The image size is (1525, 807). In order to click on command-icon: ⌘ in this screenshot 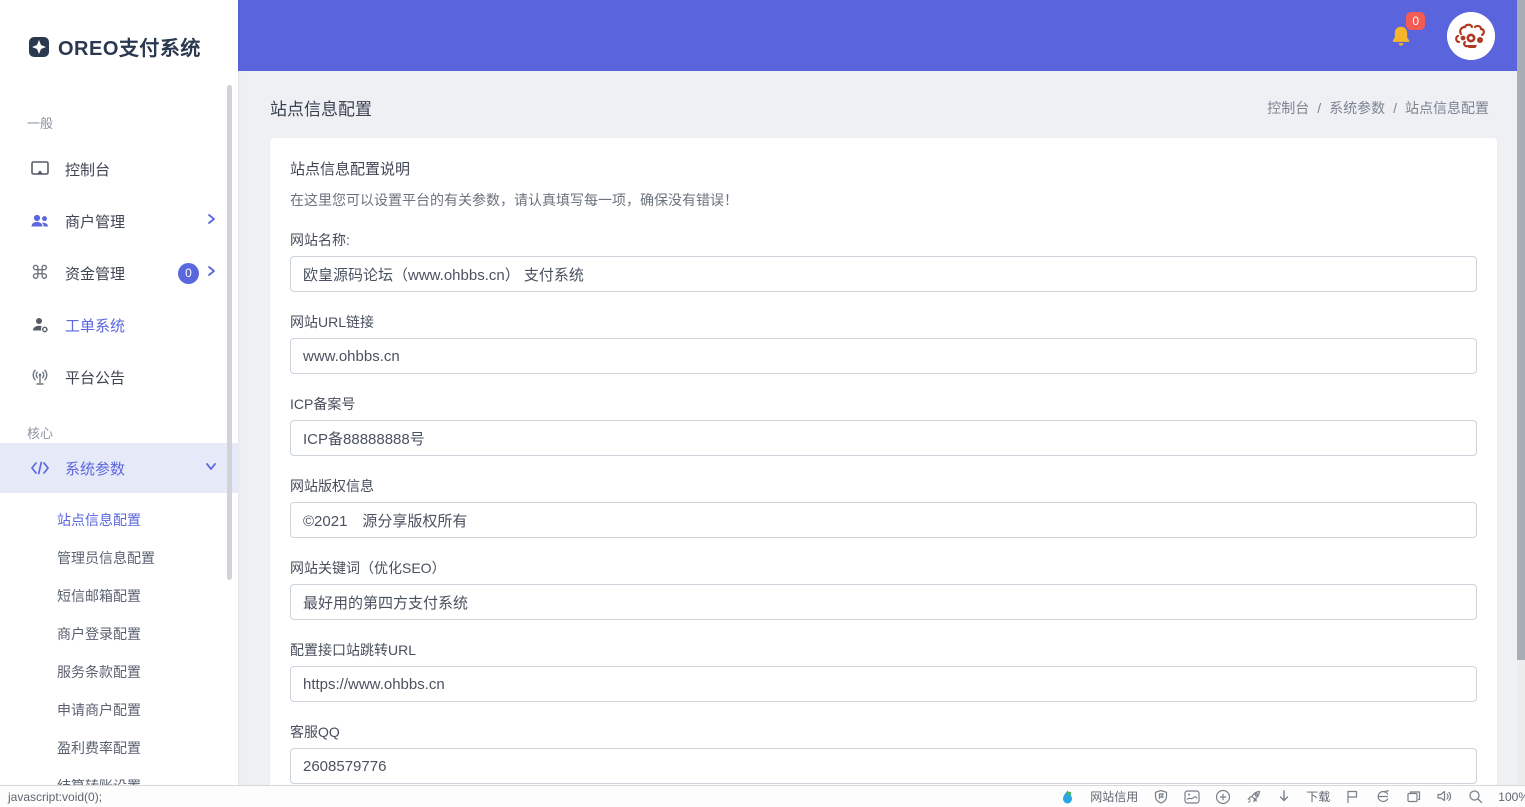, I will do `click(40, 273)`.